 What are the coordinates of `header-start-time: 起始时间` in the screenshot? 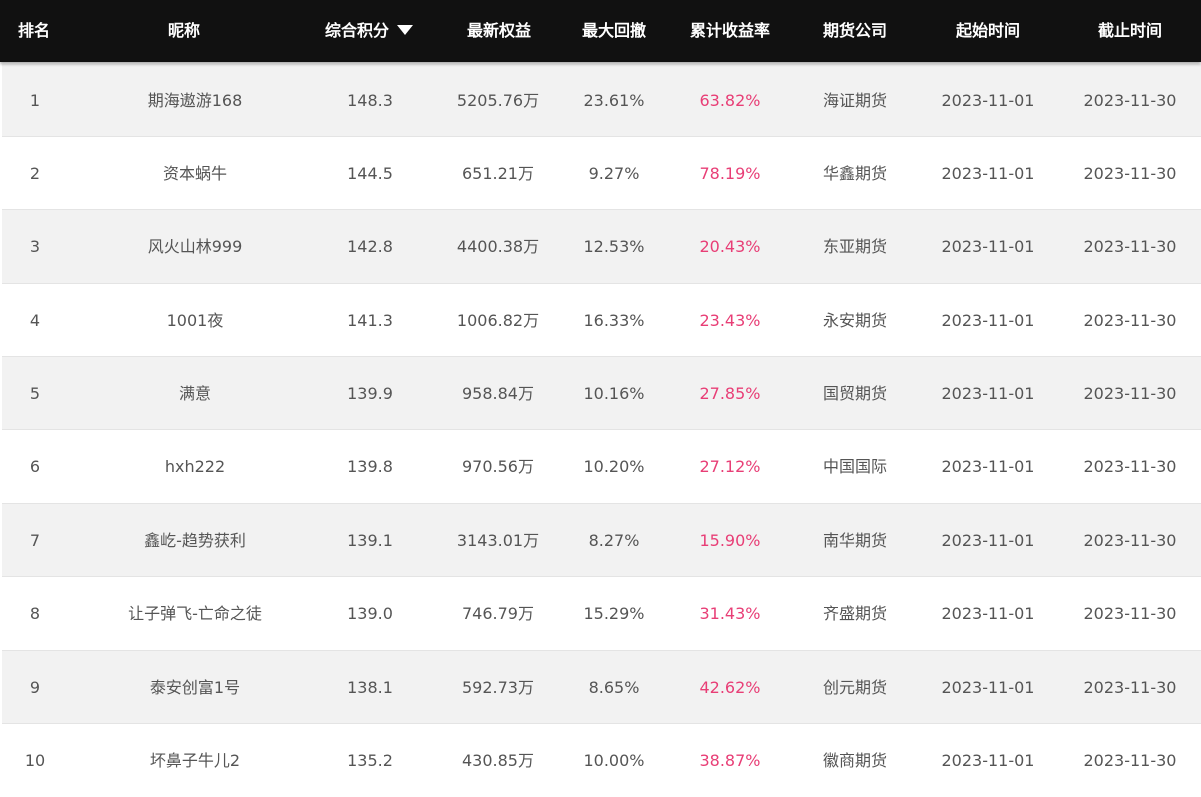 It's located at (988, 31).